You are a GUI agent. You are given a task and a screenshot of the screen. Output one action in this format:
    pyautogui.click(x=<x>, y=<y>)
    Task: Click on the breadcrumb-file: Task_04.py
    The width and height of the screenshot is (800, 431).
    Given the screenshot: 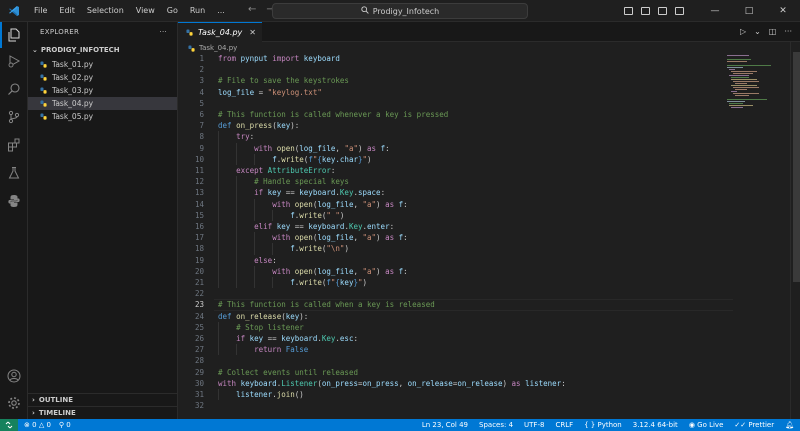 What is the action you would take?
    pyautogui.click(x=218, y=48)
    